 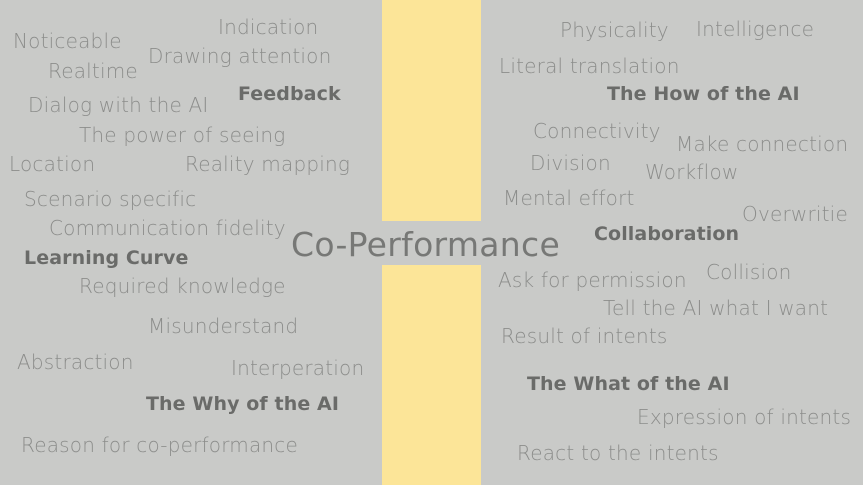 I want to click on word-realtime: Realtime, so click(x=93, y=71).